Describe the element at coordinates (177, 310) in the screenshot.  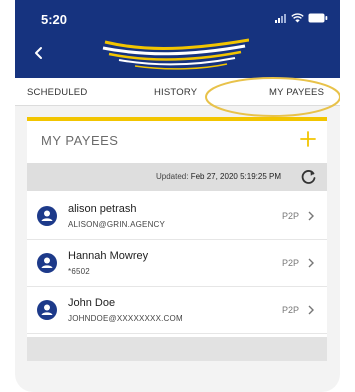
I see `payee-row: John Doe JOHNDOE@XXXXXXXX.COM P2P` at that location.